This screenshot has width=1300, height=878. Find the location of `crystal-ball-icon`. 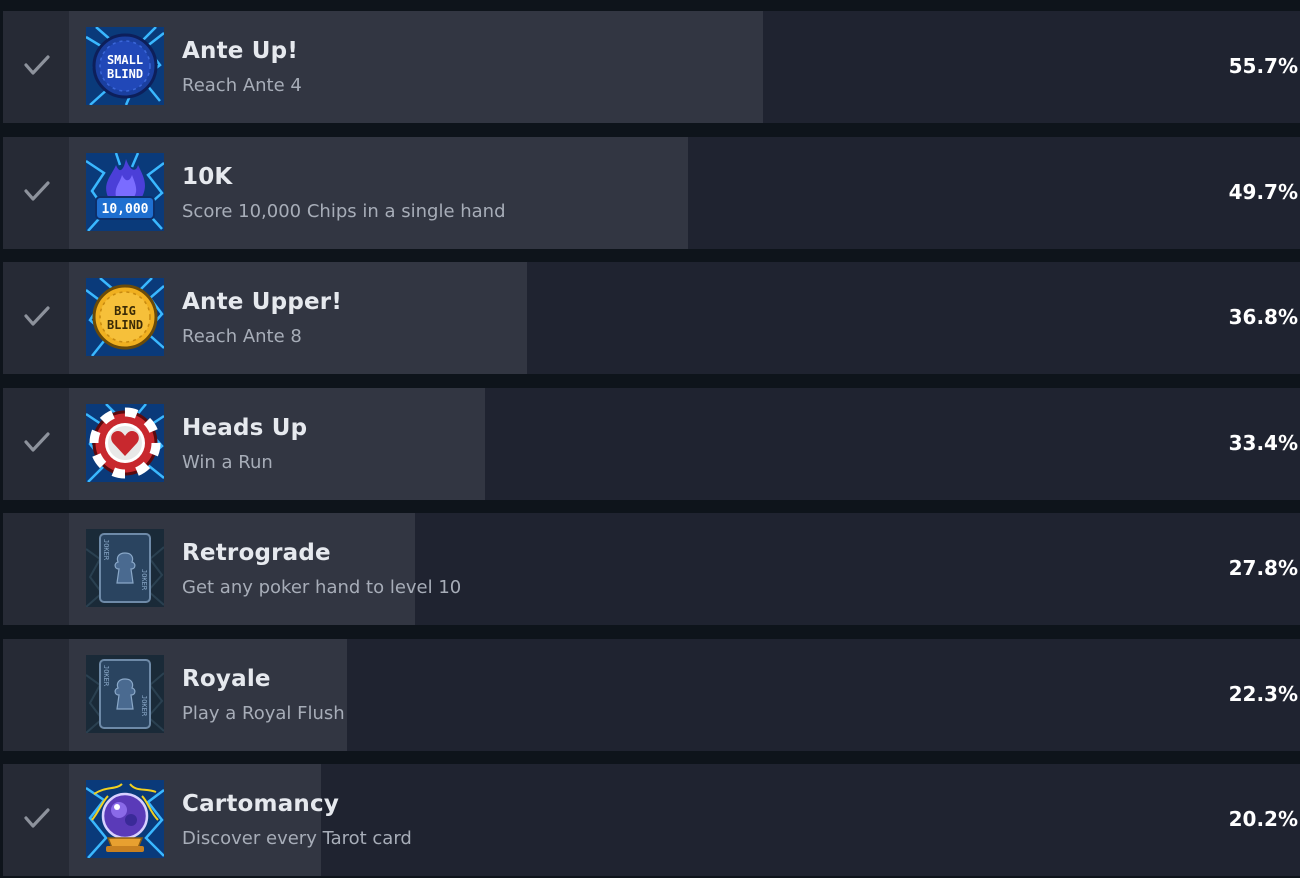

crystal-ball-icon is located at coordinates (125, 819).